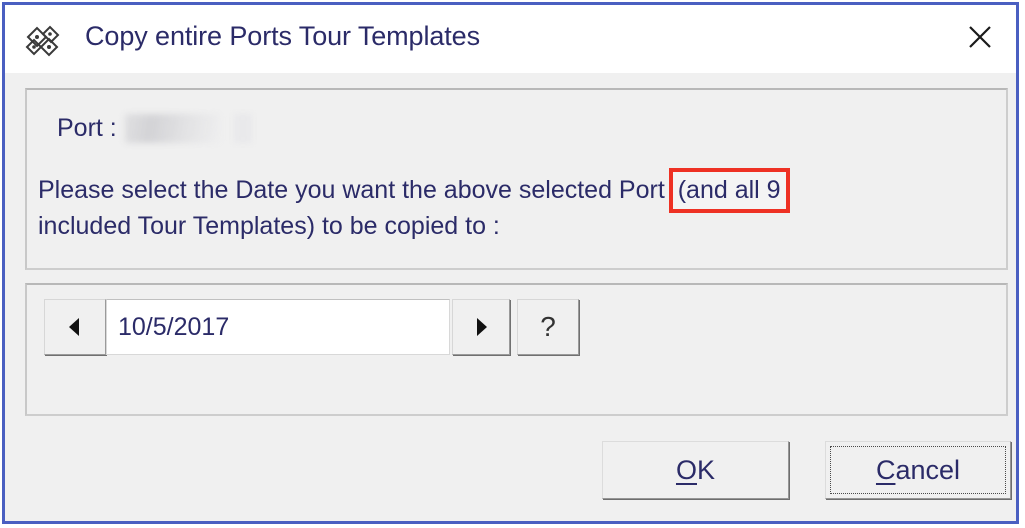 The image size is (1025, 528). What do you see at coordinates (686, 469) in the screenshot?
I see `ok-accel-char: O` at bounding box center [686, 469].